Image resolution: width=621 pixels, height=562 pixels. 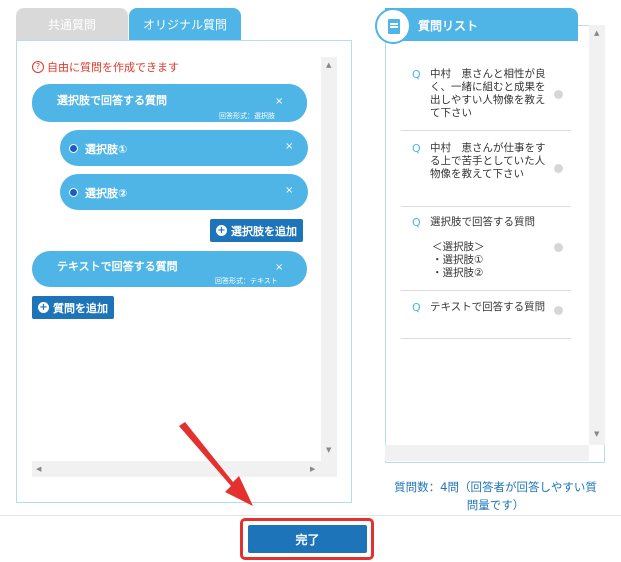 I want to click on list-item-text: 選択肢で回答する質問, so click(x=482, y=222).